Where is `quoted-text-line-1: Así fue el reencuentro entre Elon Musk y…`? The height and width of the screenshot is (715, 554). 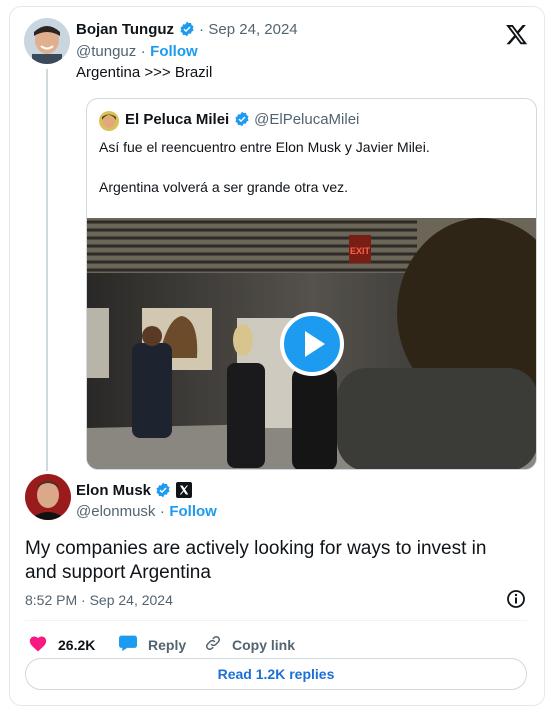 quoted-text-line-1: Así fue el reencuentro entre Elon Musk y… is located at coordinates (264, 147).